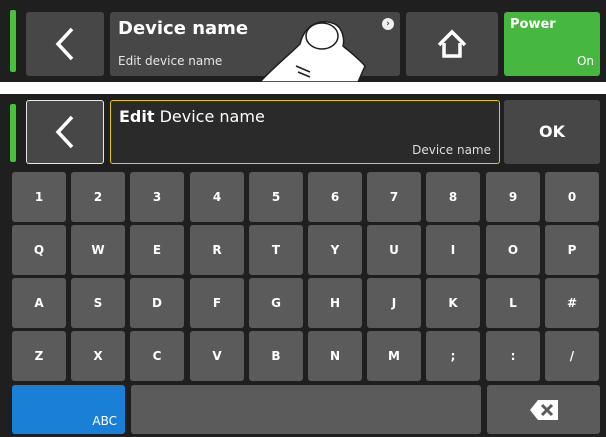 This screenshot has height=437, width=606. What do you see at coordinates (276, 250) in the screenshot?
I see `key: T` at bounding box center [276, 250].